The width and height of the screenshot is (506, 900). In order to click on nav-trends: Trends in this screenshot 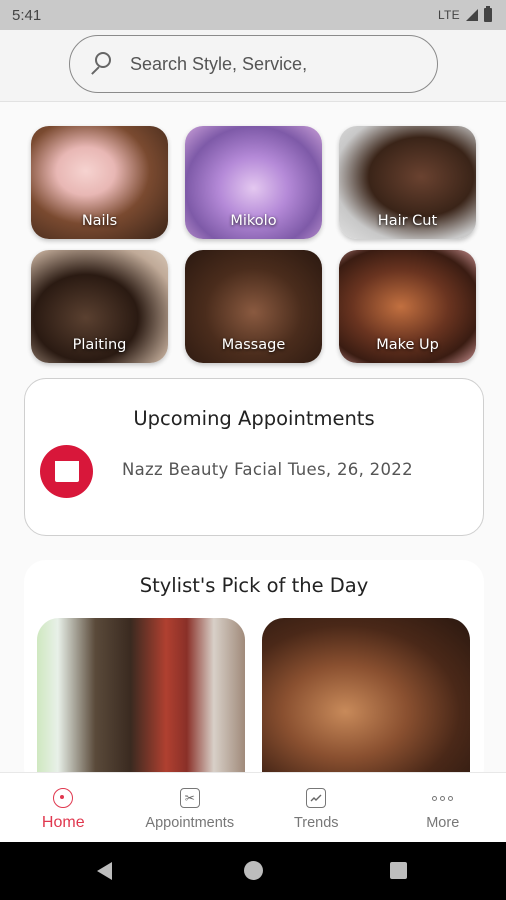, I will do `click(316, 807)`.